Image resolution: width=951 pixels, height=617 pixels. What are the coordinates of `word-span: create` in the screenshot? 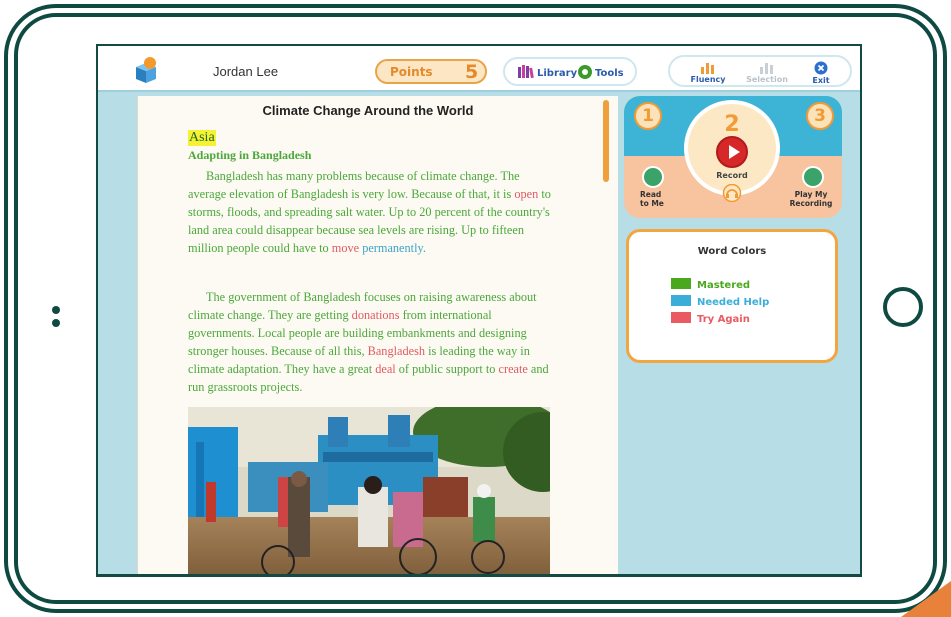 It's located at (513, 369).